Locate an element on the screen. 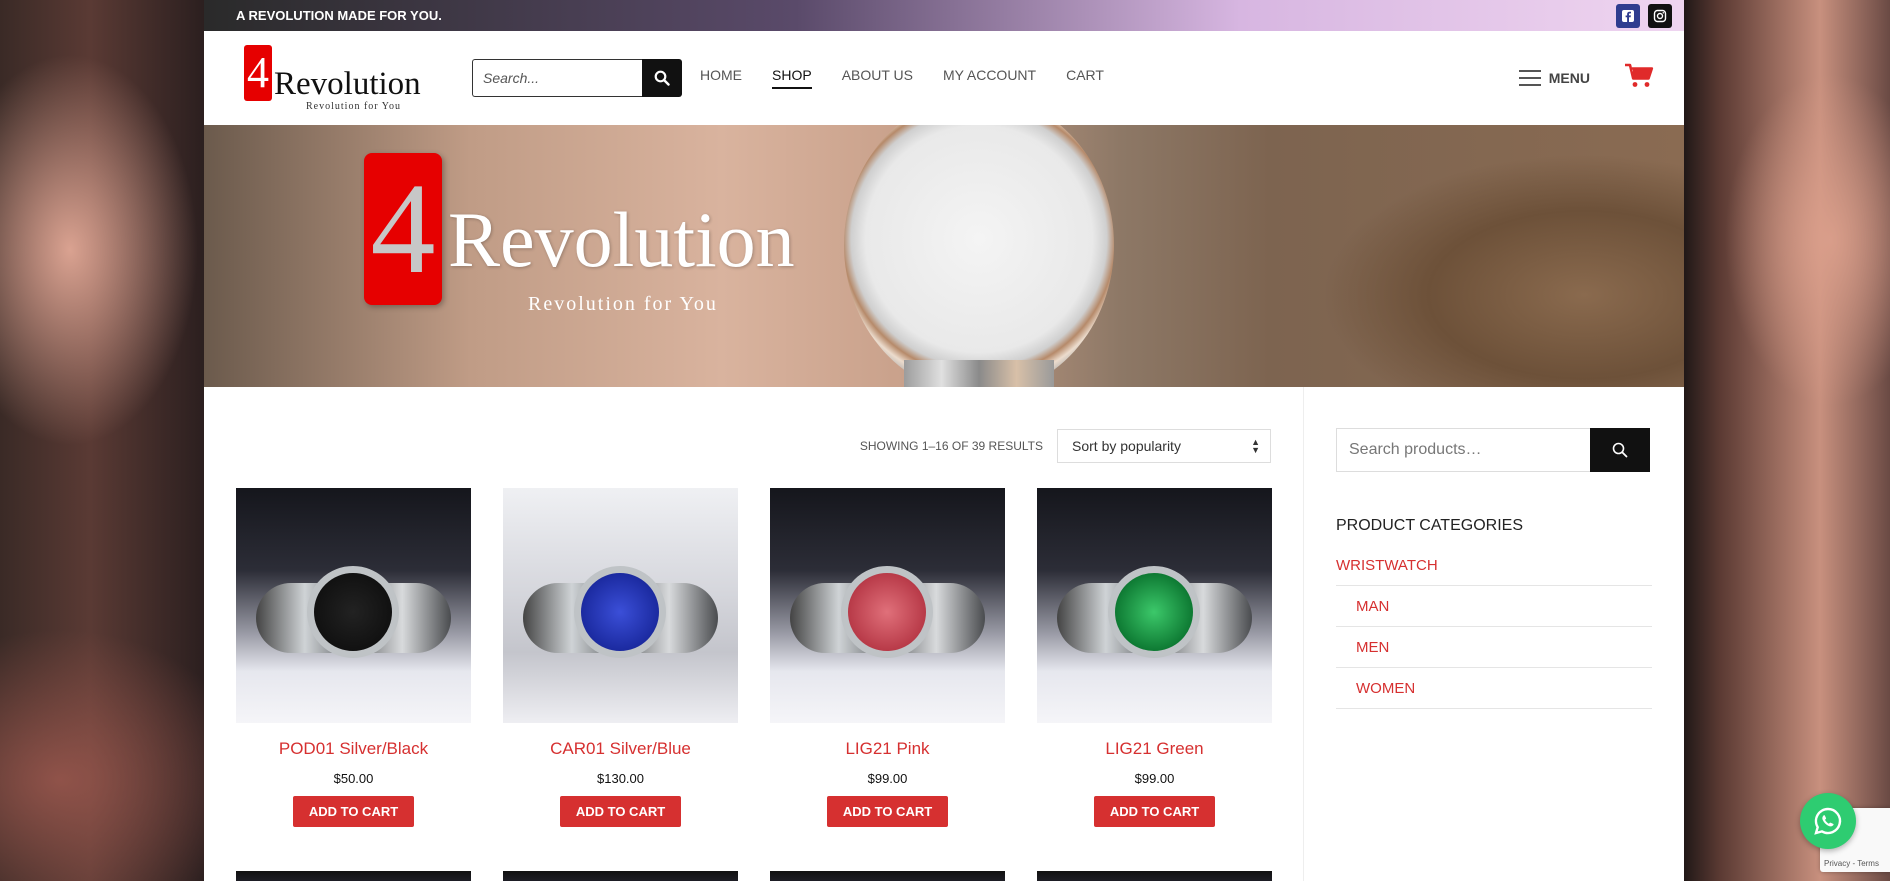  product-search-button is located at coordinates (1620, 450).